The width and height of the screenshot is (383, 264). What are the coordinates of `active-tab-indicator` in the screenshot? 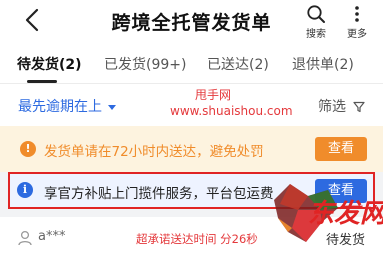 It's located at (42, 81).